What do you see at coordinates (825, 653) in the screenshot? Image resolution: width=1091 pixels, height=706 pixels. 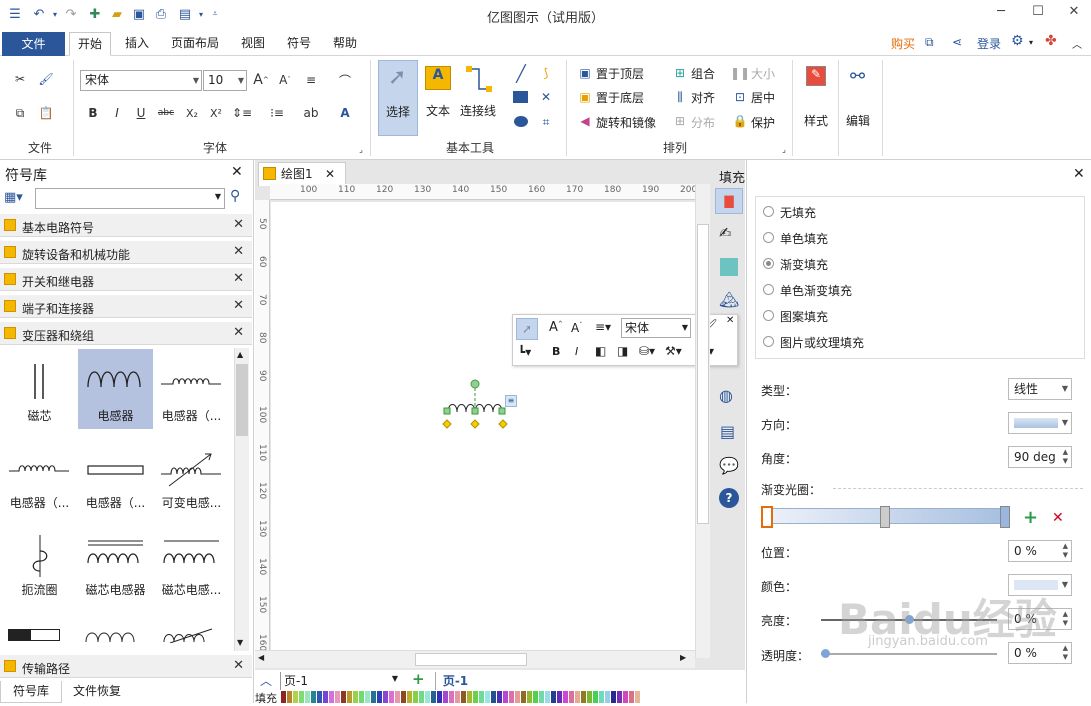 I see `transparency-knob` at bounding box center [825, 653].